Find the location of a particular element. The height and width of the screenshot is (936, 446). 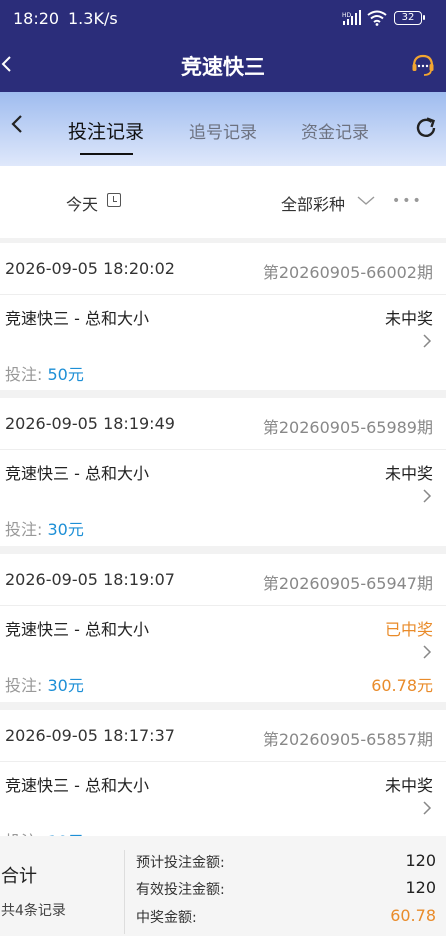

bet-time: 2026-09-05 18:19:07 is located at coordinates (90, 579).